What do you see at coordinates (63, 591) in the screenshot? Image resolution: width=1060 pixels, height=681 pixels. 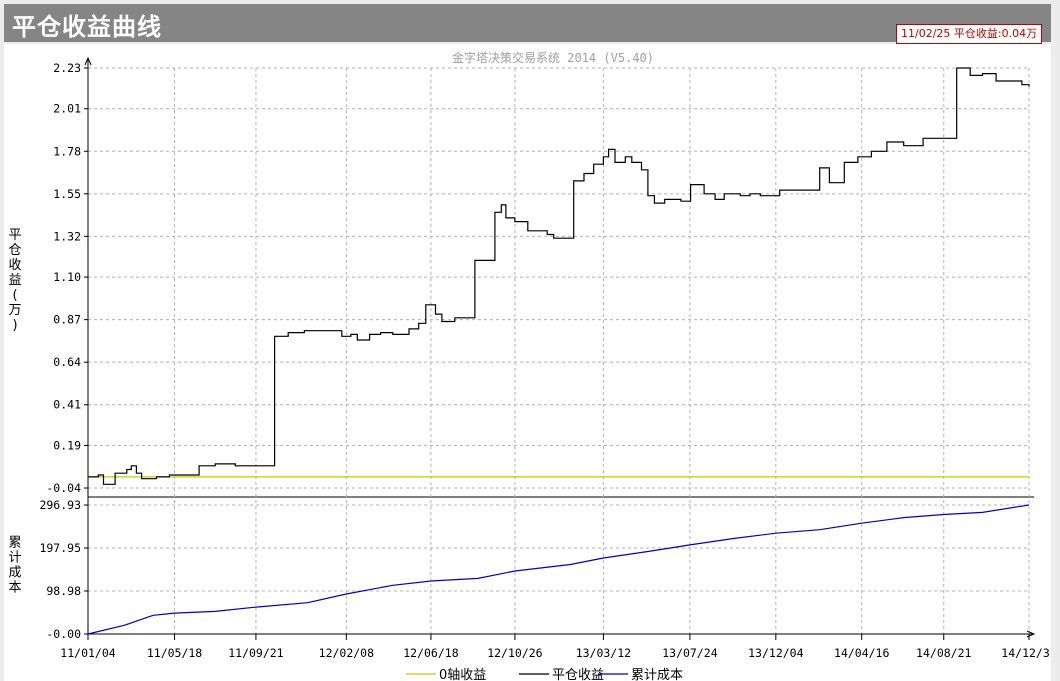 I see `cost-y-tick-label: 98.98` at bounding box center [63, 591].